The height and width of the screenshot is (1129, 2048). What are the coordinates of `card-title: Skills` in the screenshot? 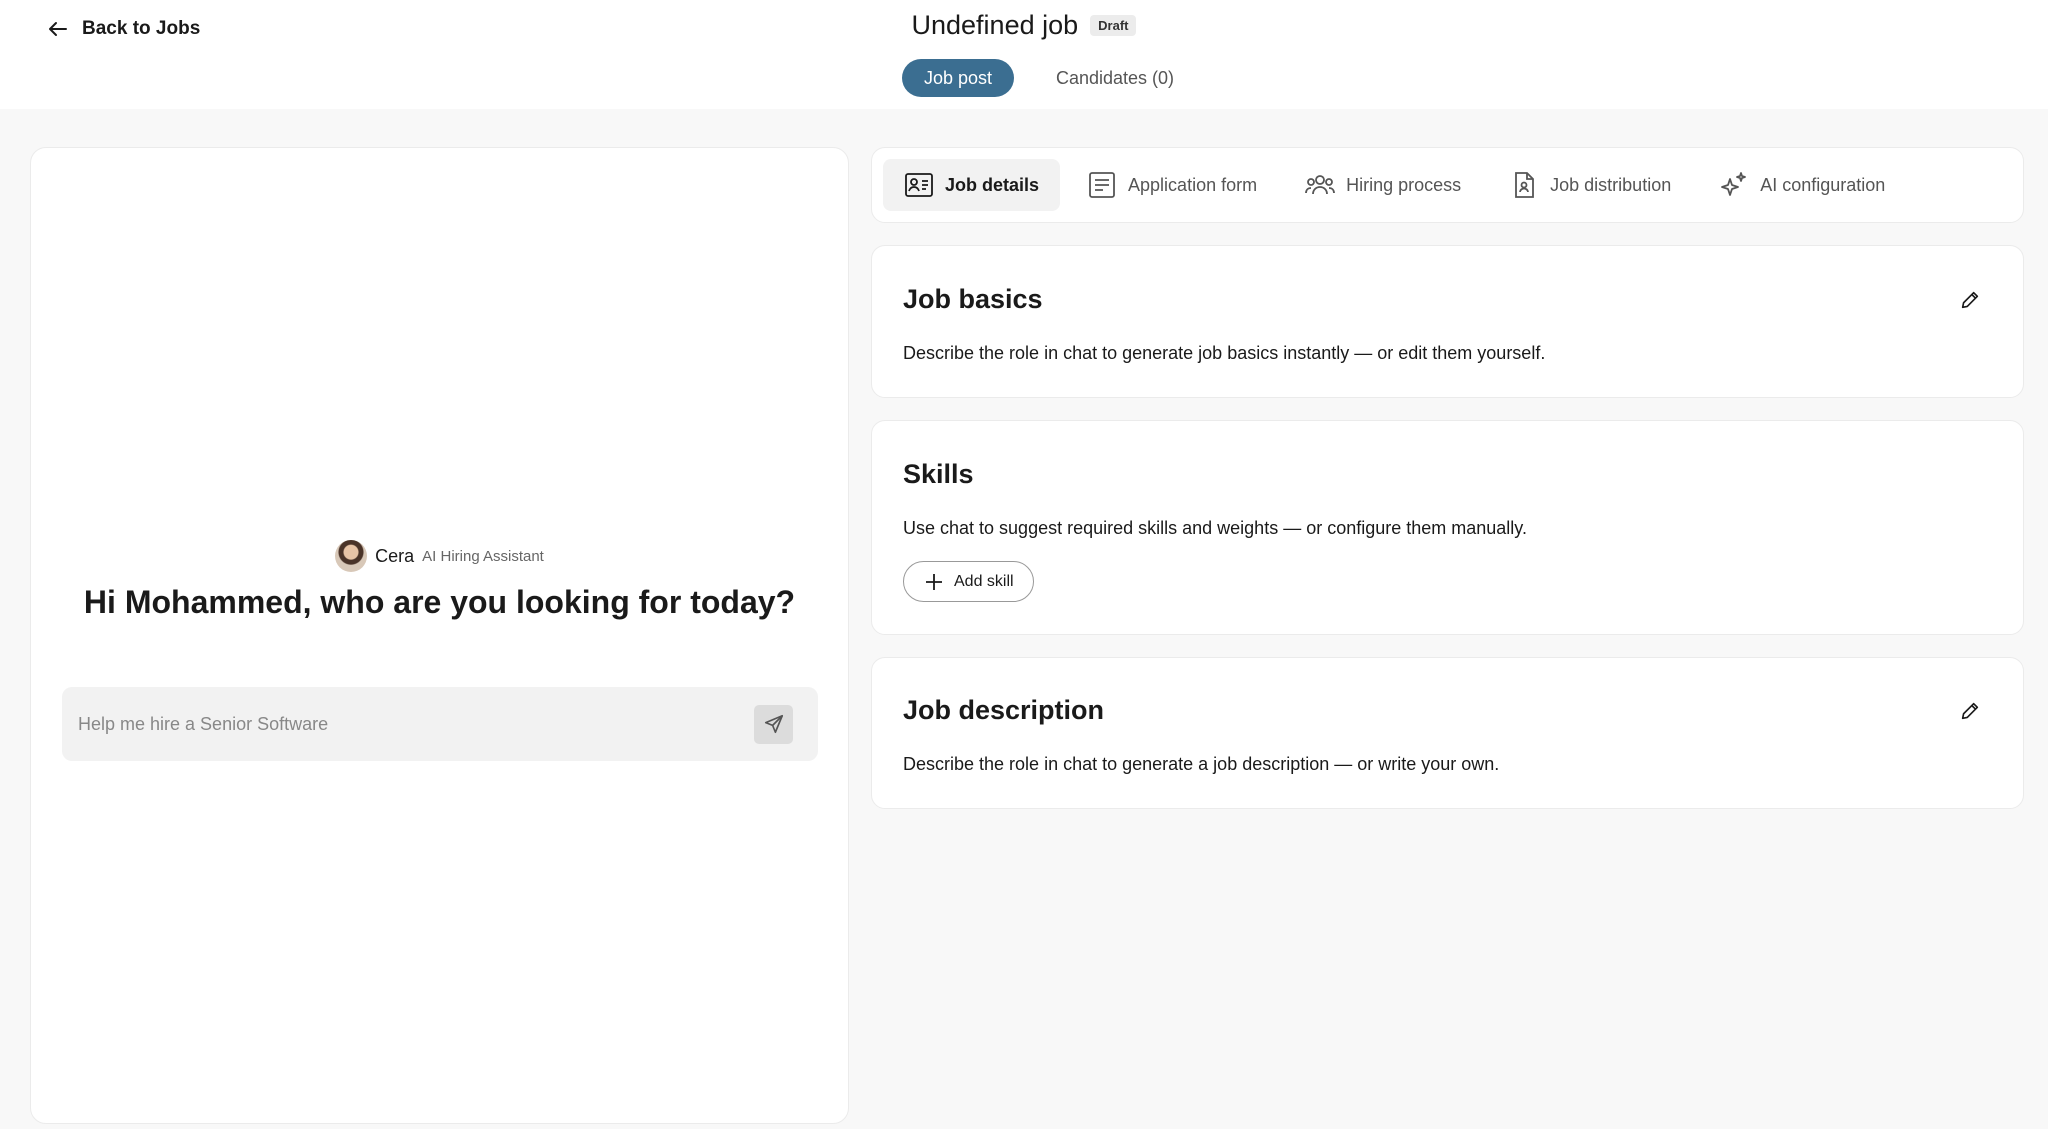 It's located at (938, 474).